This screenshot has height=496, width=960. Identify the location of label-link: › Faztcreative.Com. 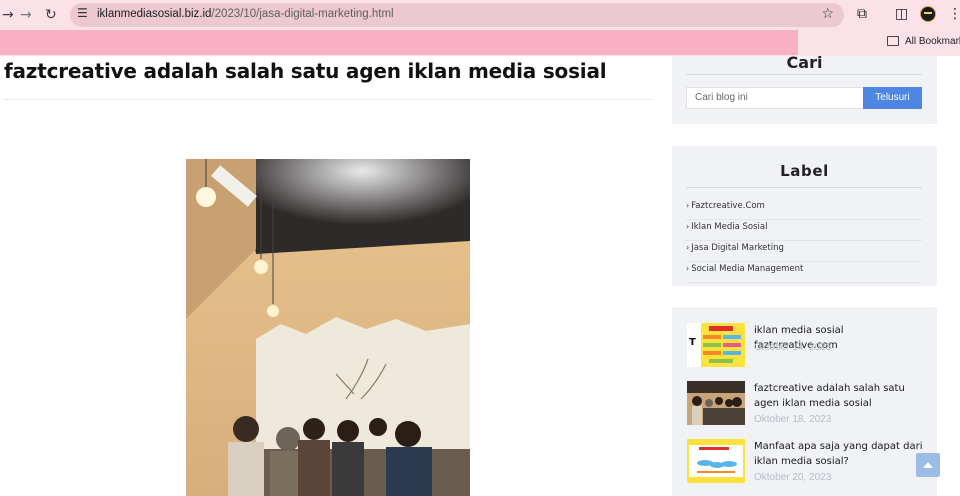
(804, 209).